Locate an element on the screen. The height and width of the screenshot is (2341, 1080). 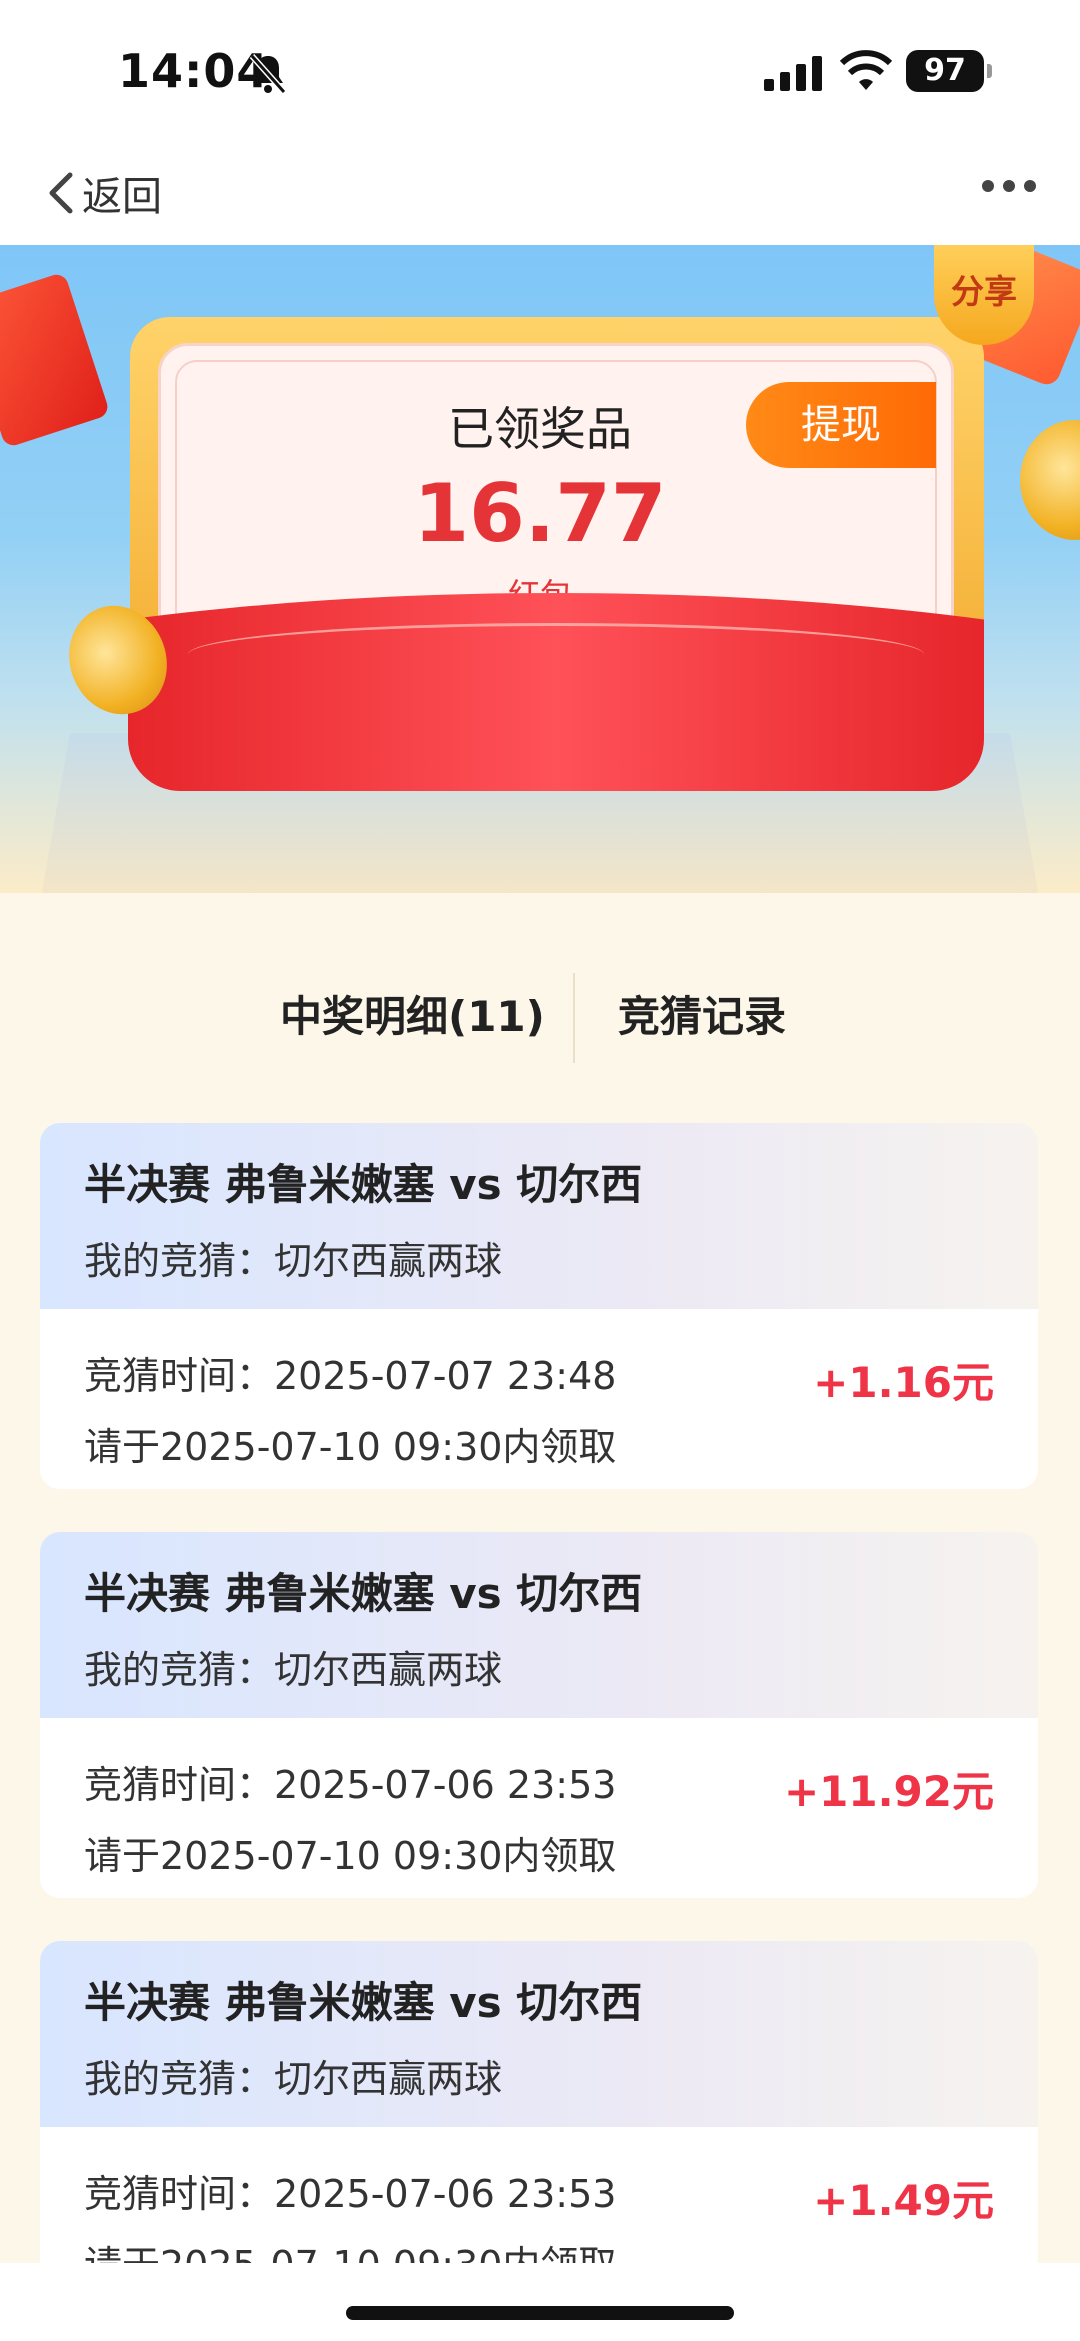
tab-bar: 中奖明细(11) 竞猜记录 is located at coordinates (540, 1028).